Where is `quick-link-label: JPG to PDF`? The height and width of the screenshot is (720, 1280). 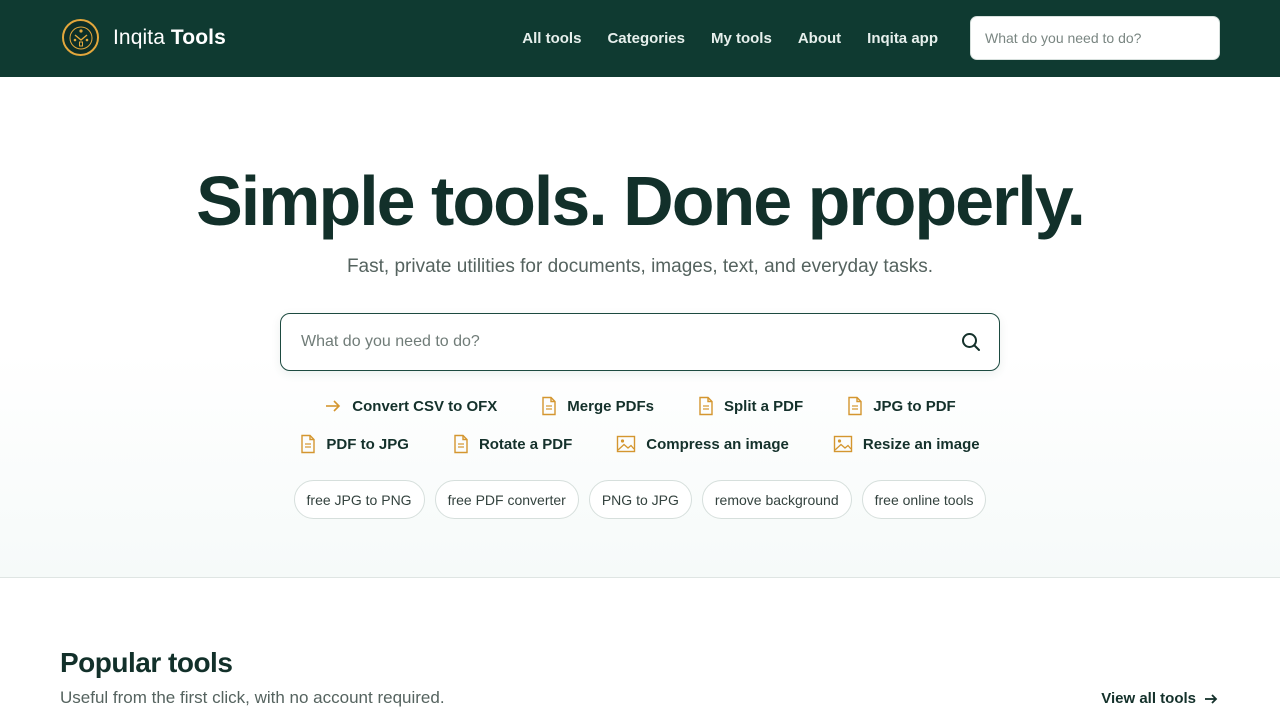 quick-link-label: JPG to PDF is located at coordinates (914, 406).